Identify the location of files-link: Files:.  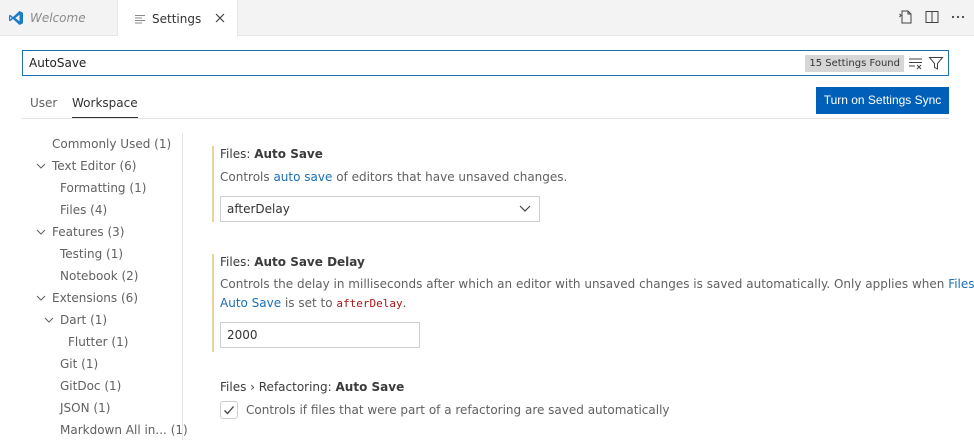
(961, 284).